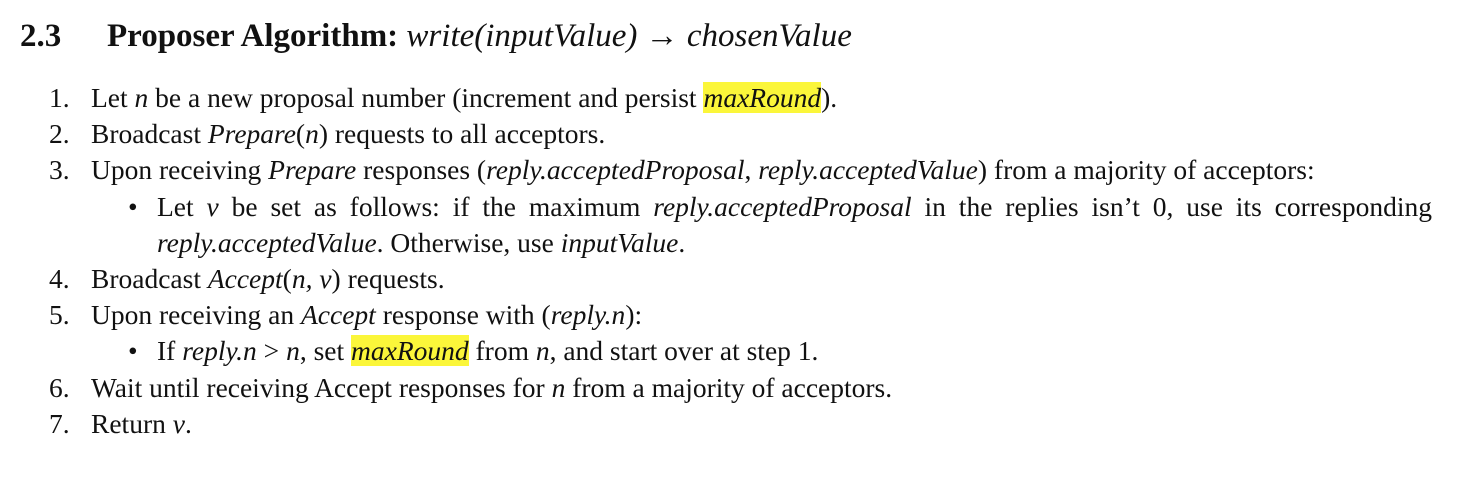 The image size is (1478, 489). Describe the element at coordinates (59, 170) in the screenshot. I see `step-number: 3.` at that location.